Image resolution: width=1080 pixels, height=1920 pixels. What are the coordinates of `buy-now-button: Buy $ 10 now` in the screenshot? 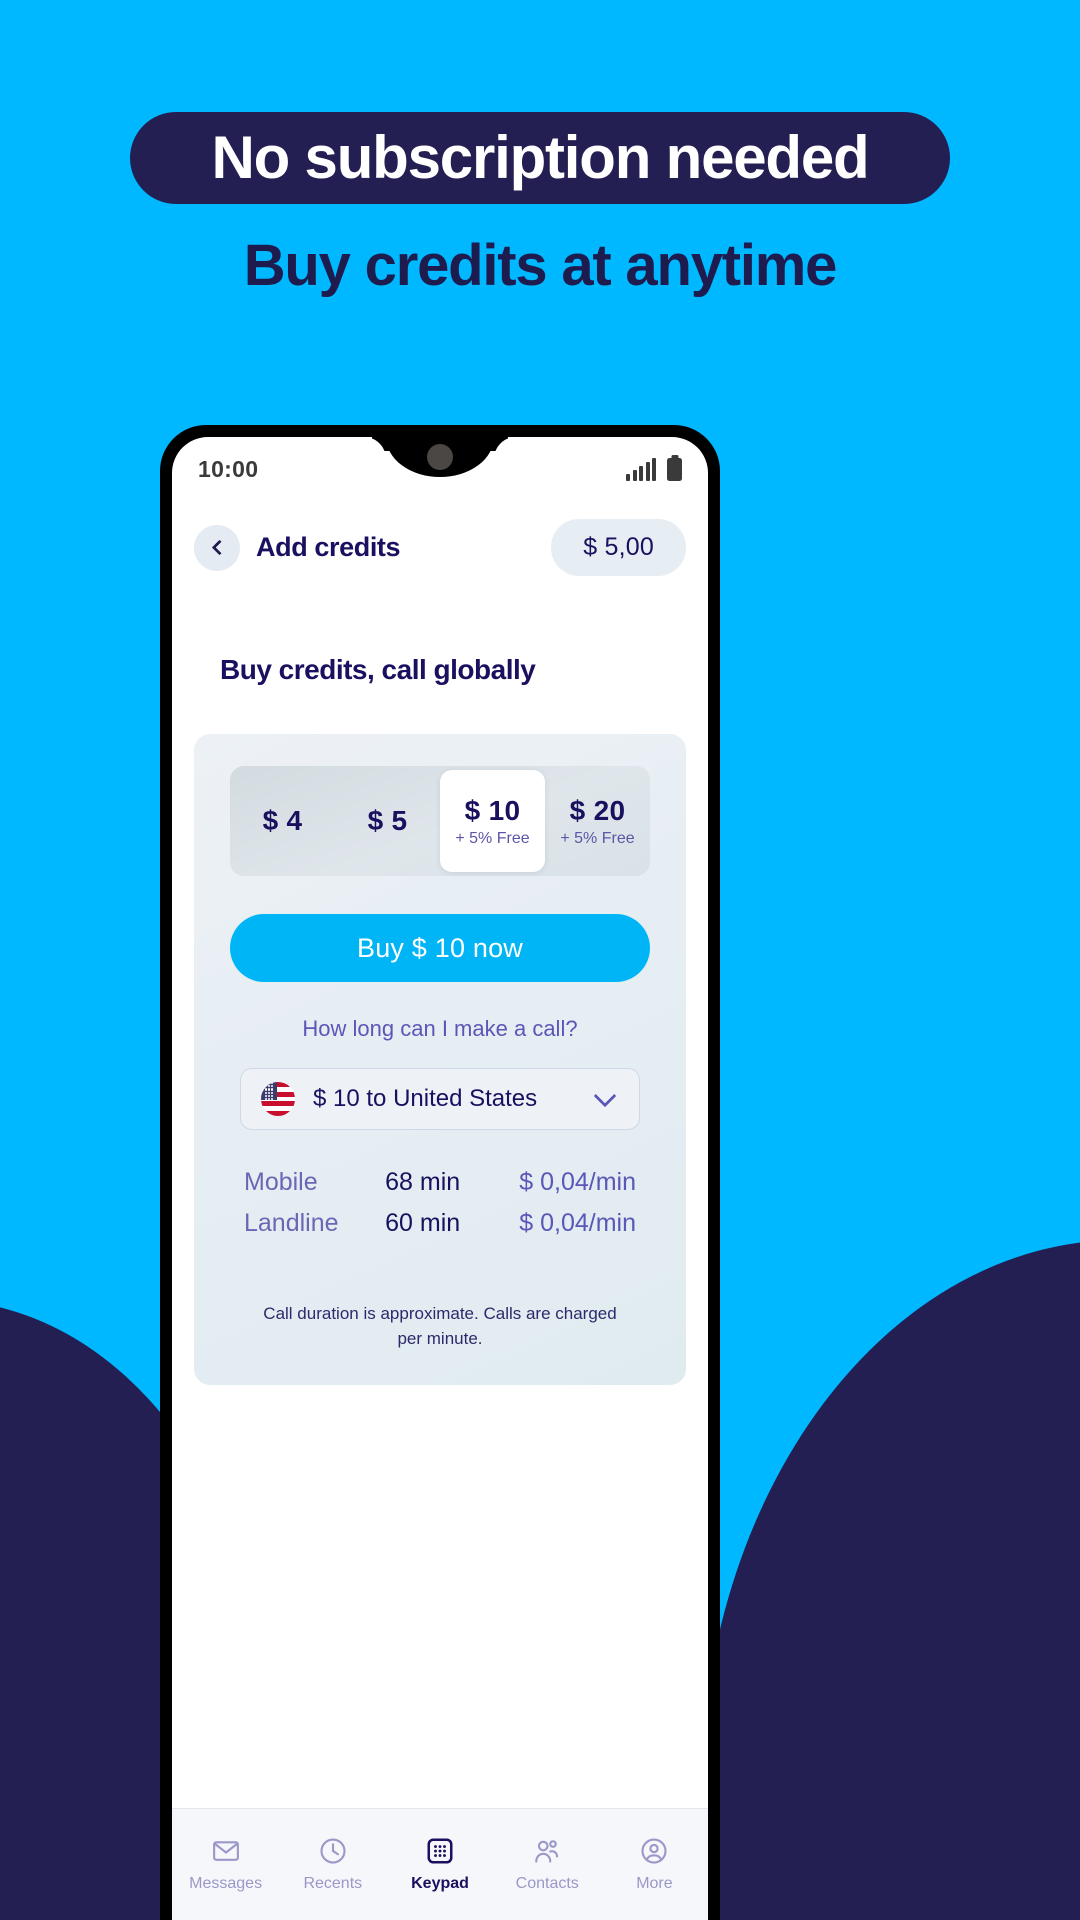 It's located at (440, 948).